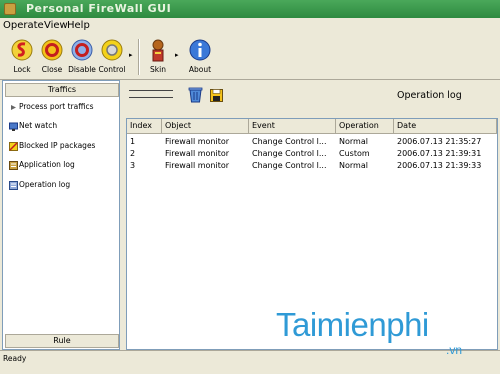  Describe the element at coordinates (62, 341) in the screenshot. I see `sidebar-footer-rule: Rule` at that location.